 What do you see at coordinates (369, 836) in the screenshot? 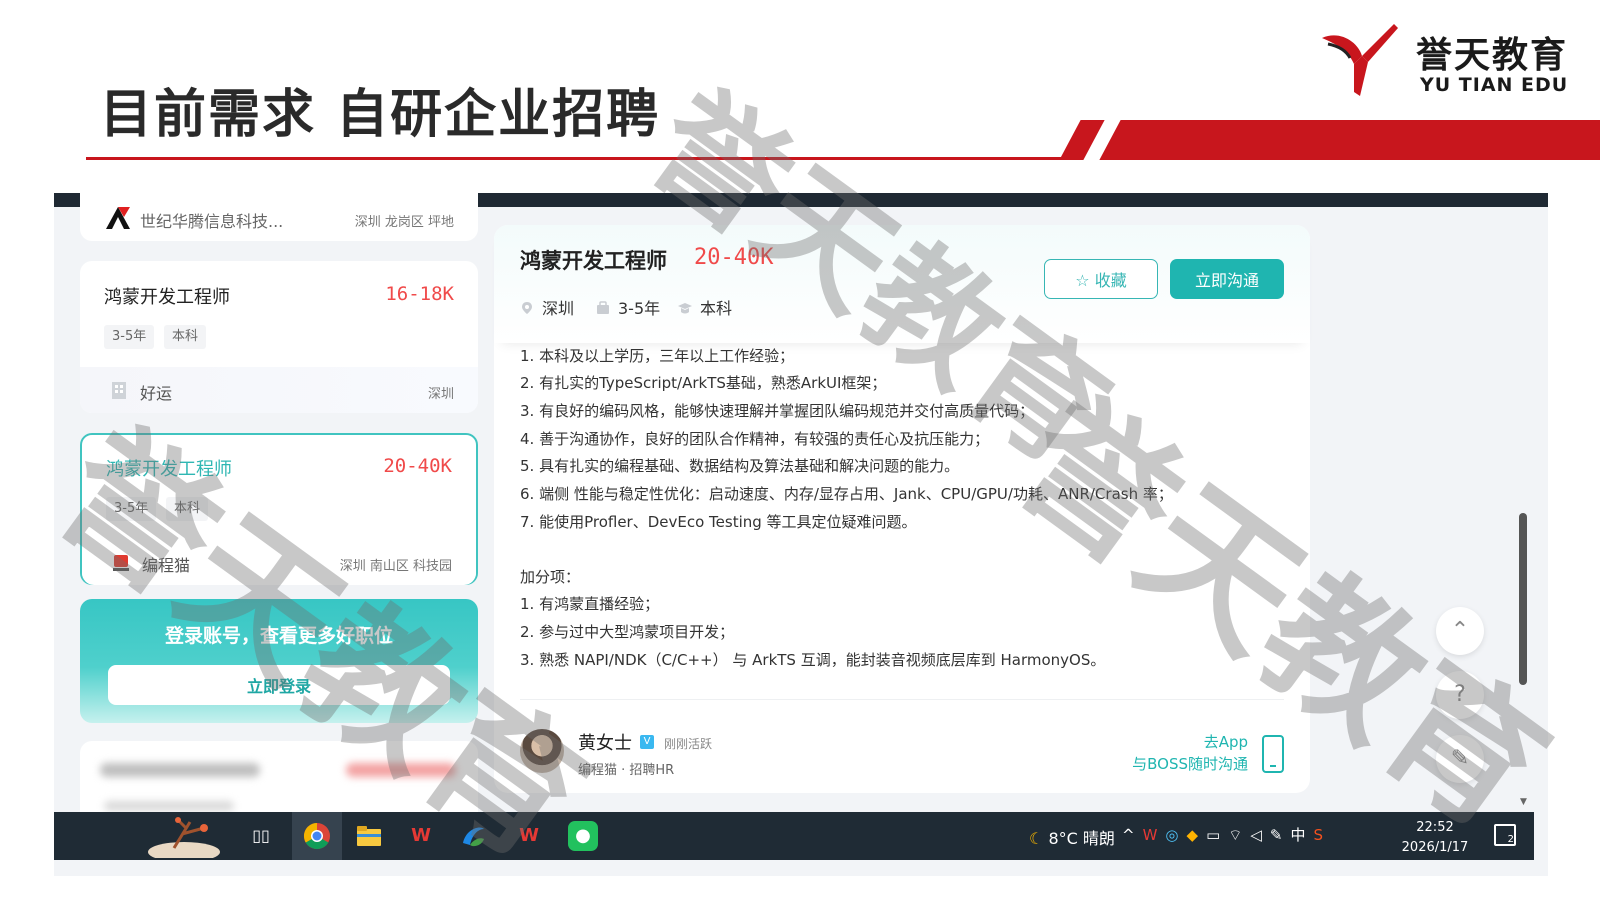
I see `file-explorer-icon` at bounding box center [369, 836].